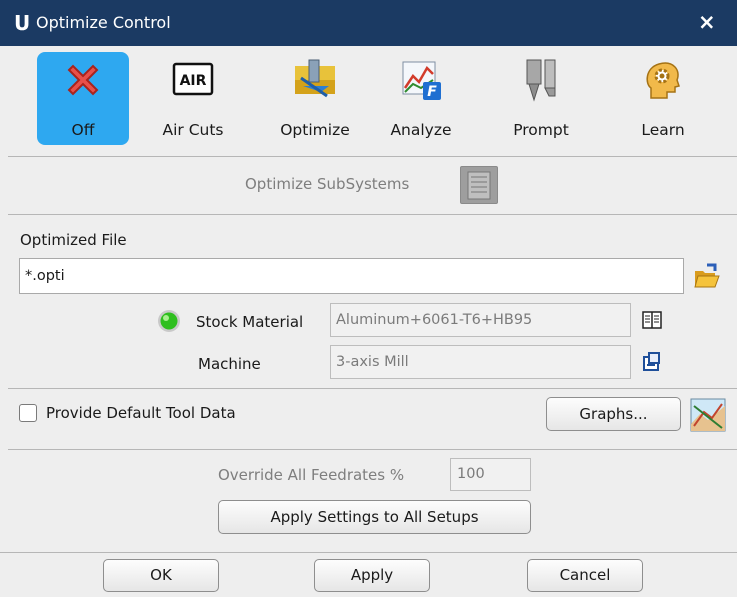 The height and width of the screenshot is (597, 737). Describe the element at coordinates (327, 184) in the screenshot. I see `subsystems-label: Optimize SubSystems` at that location.